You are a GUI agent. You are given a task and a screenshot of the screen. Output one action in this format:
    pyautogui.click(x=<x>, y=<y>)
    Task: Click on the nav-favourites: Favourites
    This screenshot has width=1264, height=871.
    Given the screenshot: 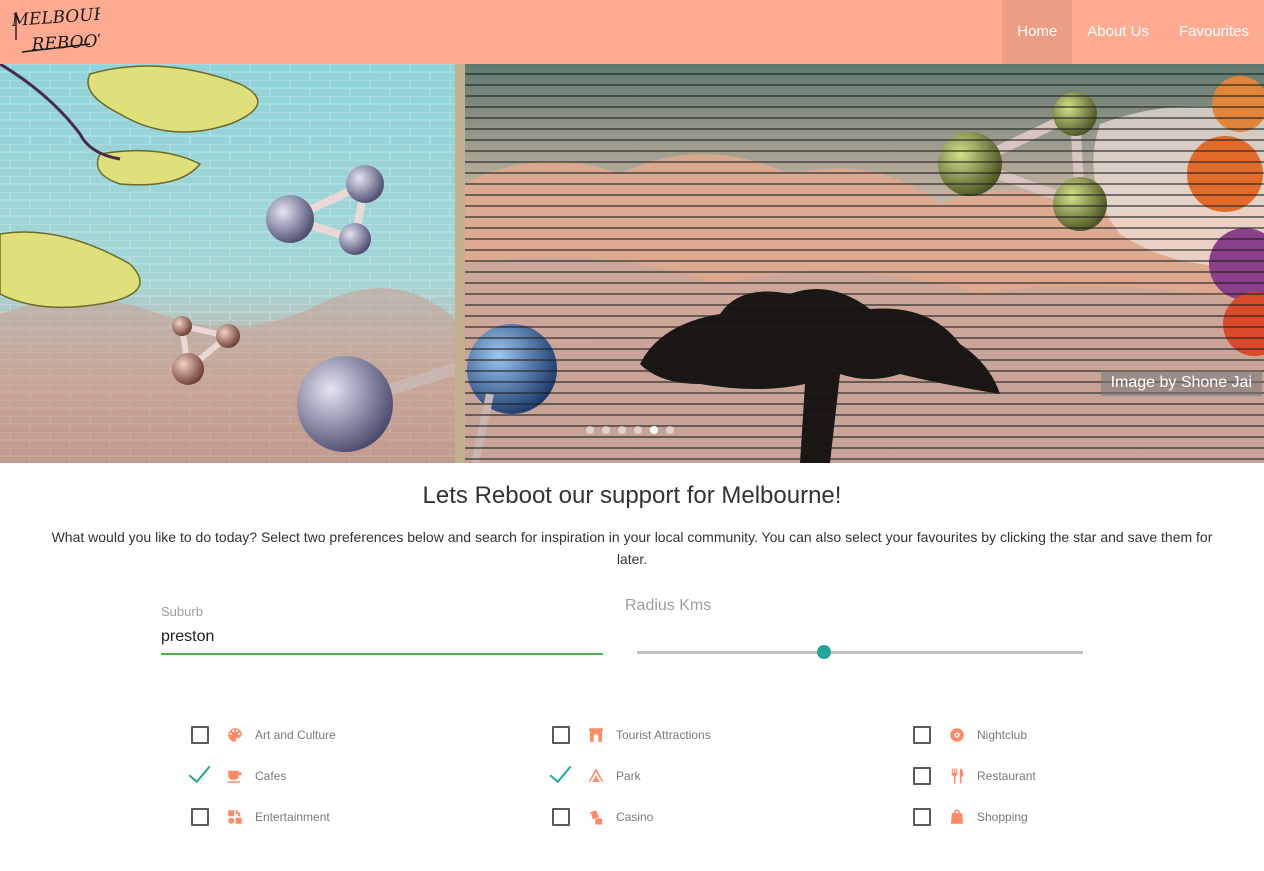 What is the action you would take?
    pyautogui.click(x=1214, y=32)
    